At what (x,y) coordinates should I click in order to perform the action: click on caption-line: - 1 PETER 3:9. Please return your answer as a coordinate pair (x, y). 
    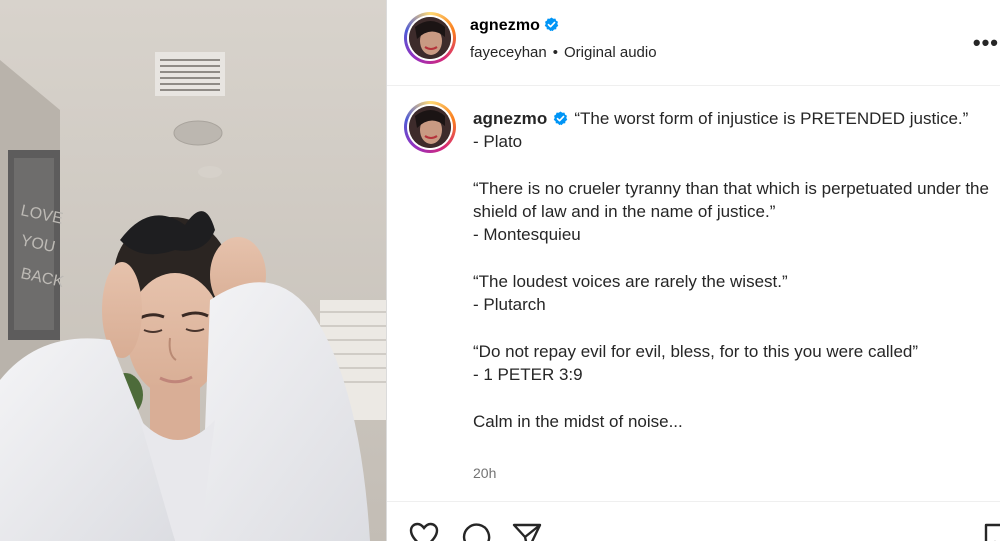
    Looking at the image, I should click on (528, 375).